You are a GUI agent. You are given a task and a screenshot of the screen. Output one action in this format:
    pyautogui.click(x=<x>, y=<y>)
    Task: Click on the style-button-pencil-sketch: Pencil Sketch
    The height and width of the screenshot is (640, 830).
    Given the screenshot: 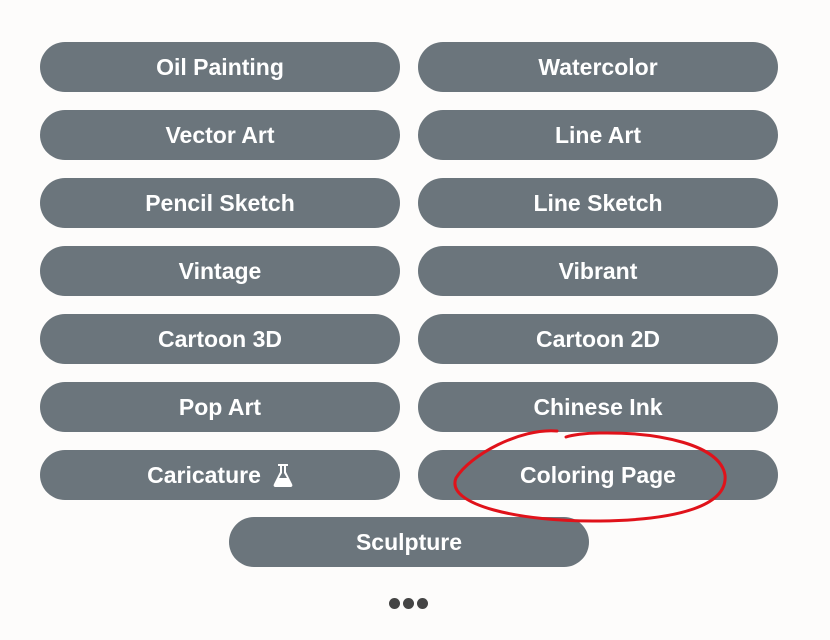 What is the action you would take?
    pyautogui.click(x=220, y=203)
    